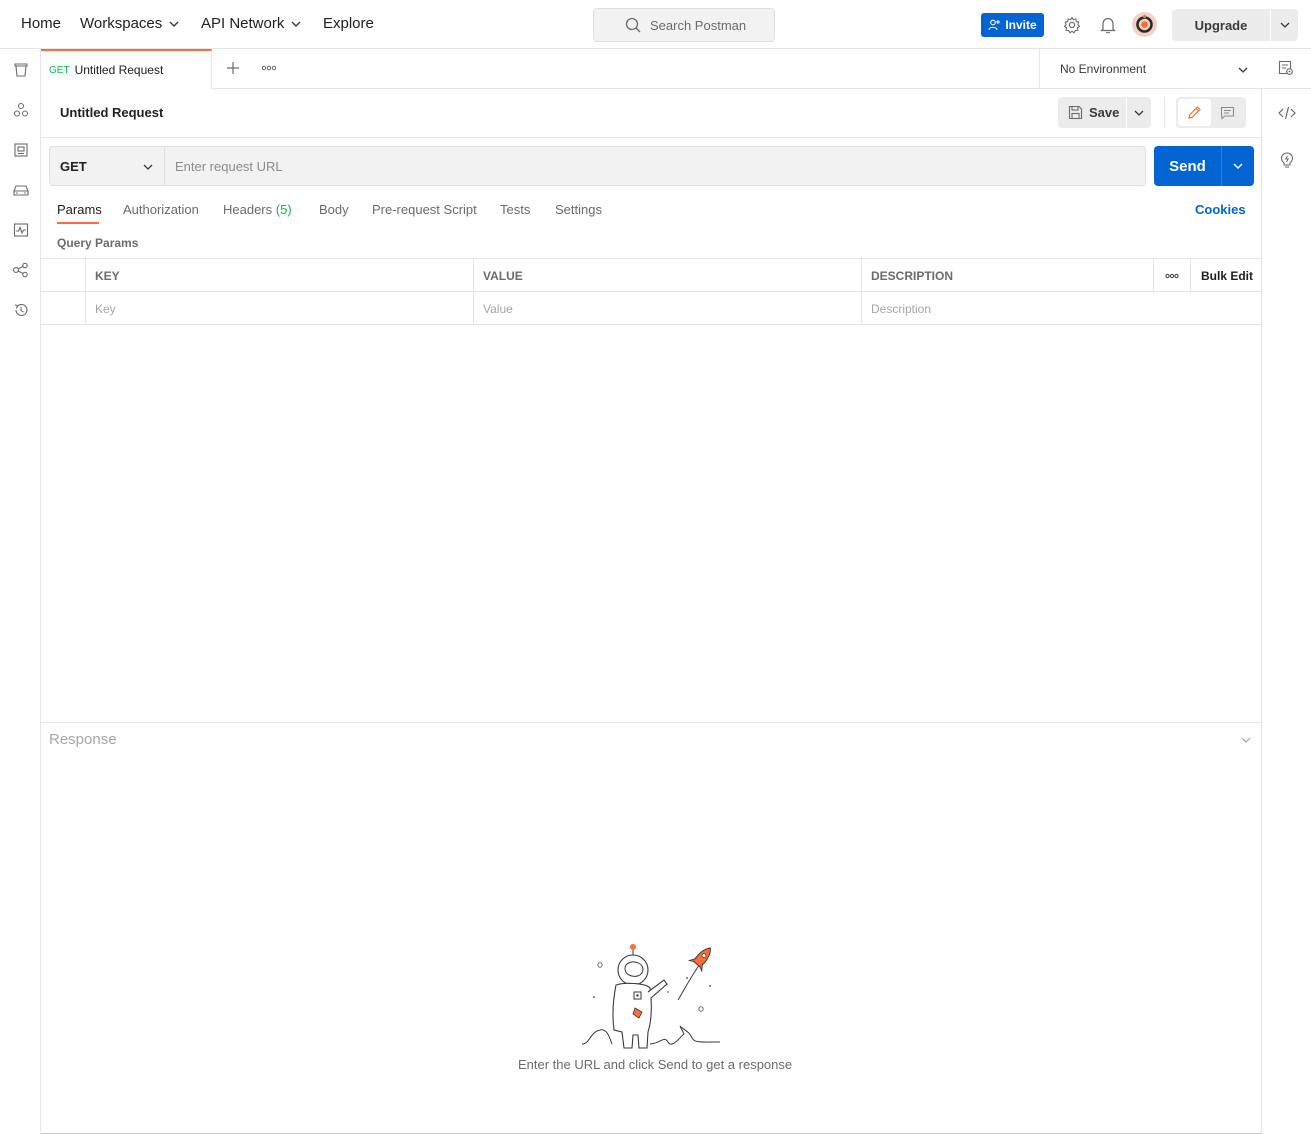 The width and height of the screenshot is (1311, 1134). I want to click on tab-params-label: Params, so click(79, 209).